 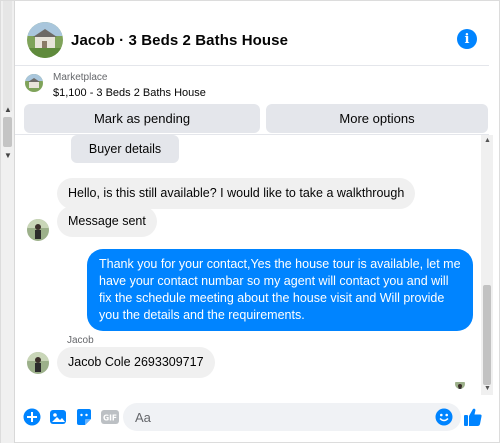 I want to click on message-composer: GIF Aa, so click(x=252, y=417).